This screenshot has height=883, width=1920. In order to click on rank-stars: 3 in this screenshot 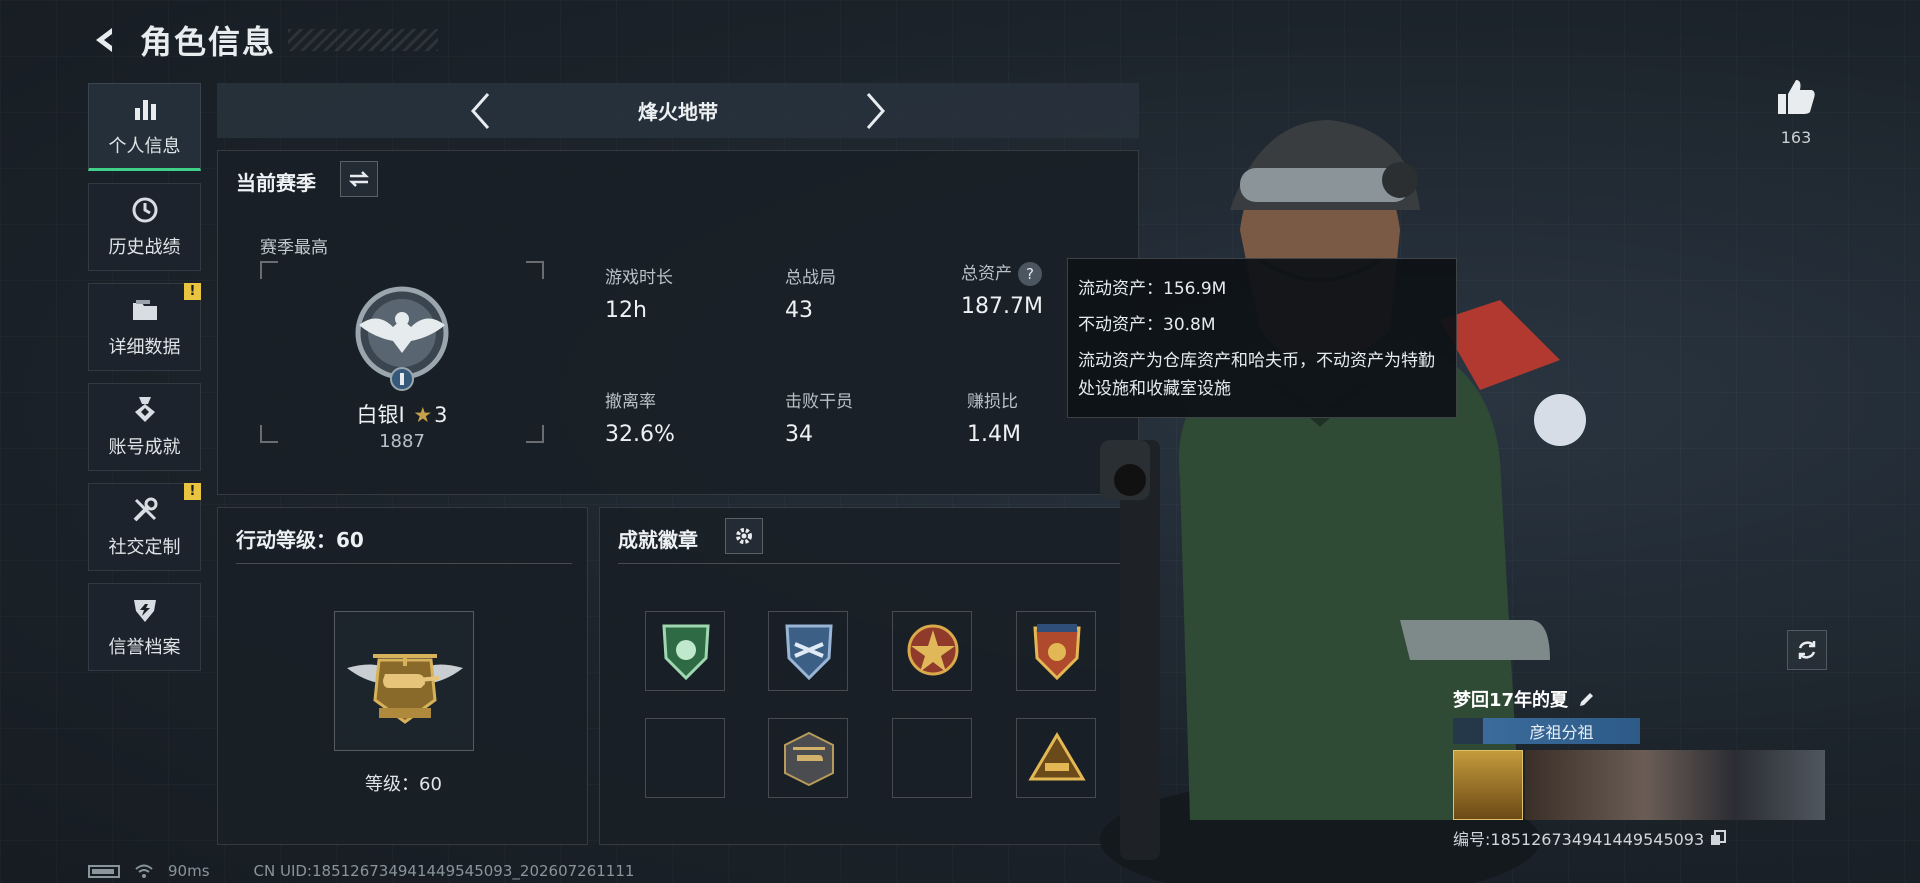, I will do `click(441, 415)`.